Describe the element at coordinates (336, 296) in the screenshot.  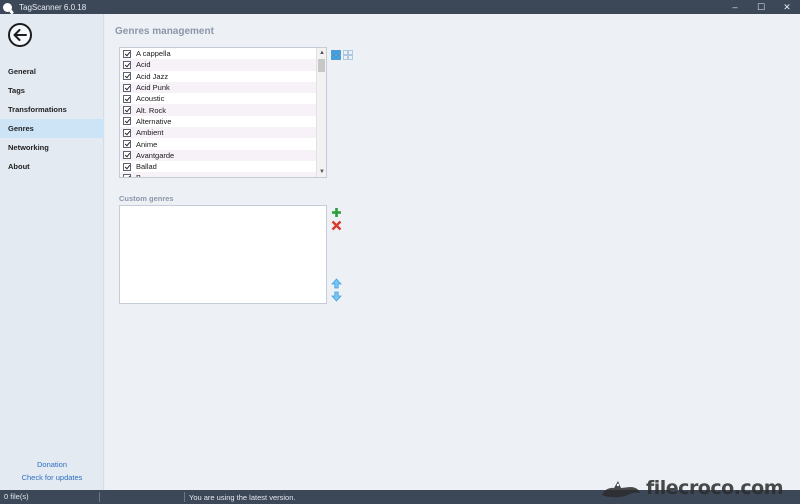
I see `move-down-icon` at that location.